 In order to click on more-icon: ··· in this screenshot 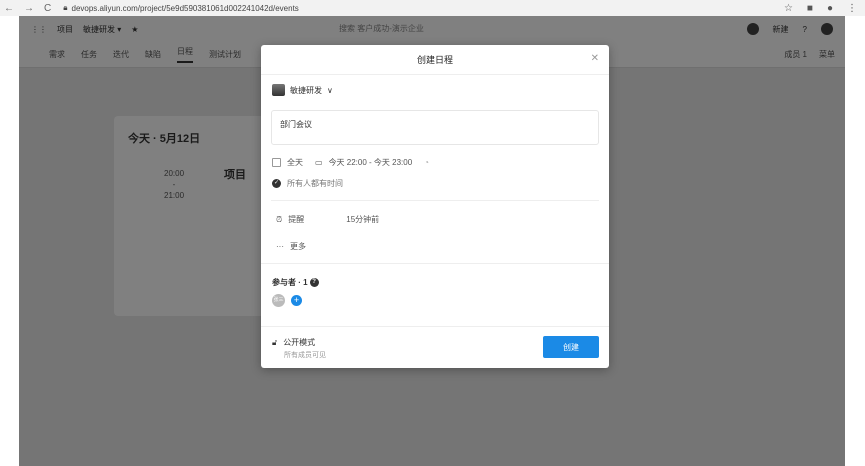, I will do `click(280, 246)`.